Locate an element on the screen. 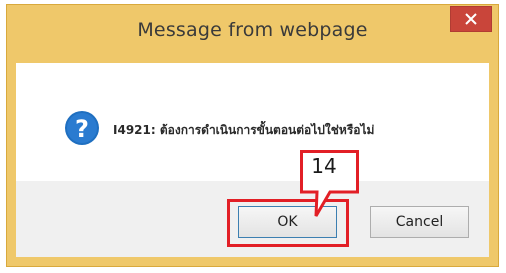  question-icon: ? is located at coordinates (82, 128).